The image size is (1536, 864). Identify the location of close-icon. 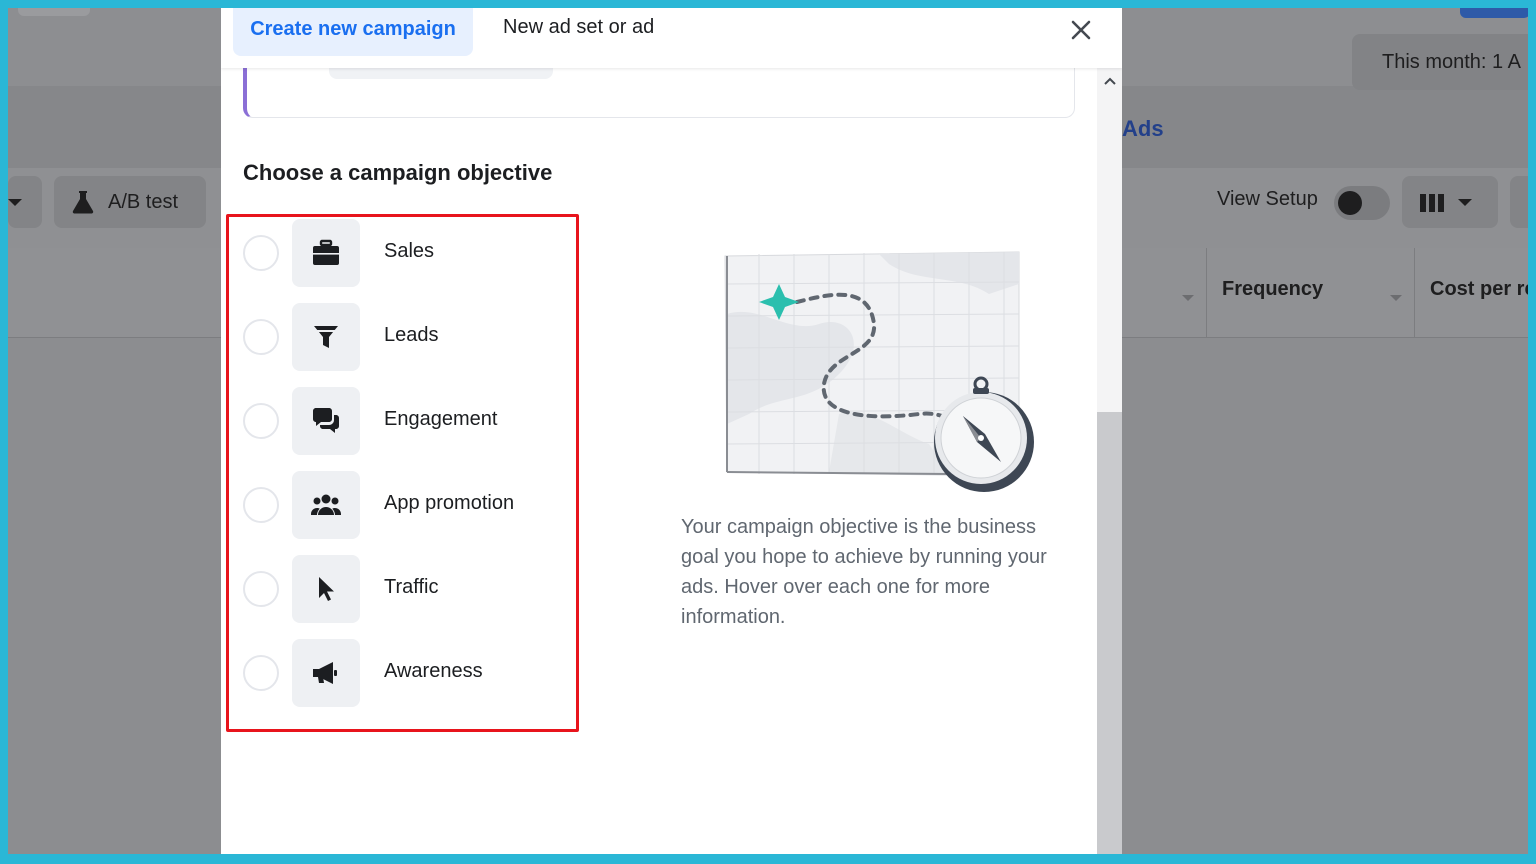
(1081, 30).